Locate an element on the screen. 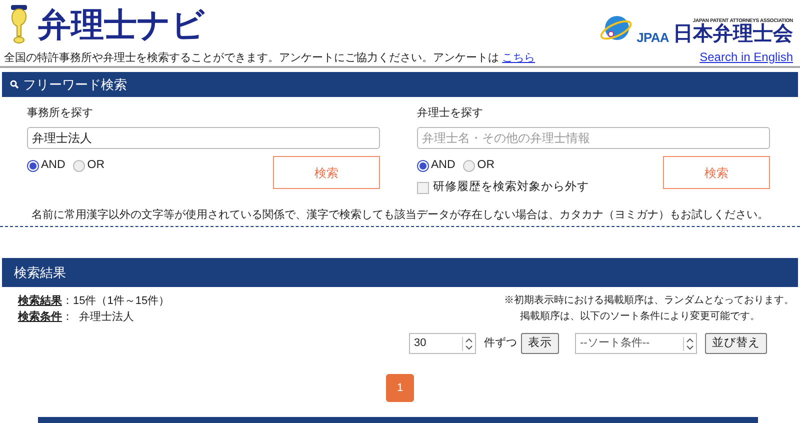 Image resolution: width=800 pixels, height=423 pixels. summary-label: 検索結果 is located at coordinates (40, 301).